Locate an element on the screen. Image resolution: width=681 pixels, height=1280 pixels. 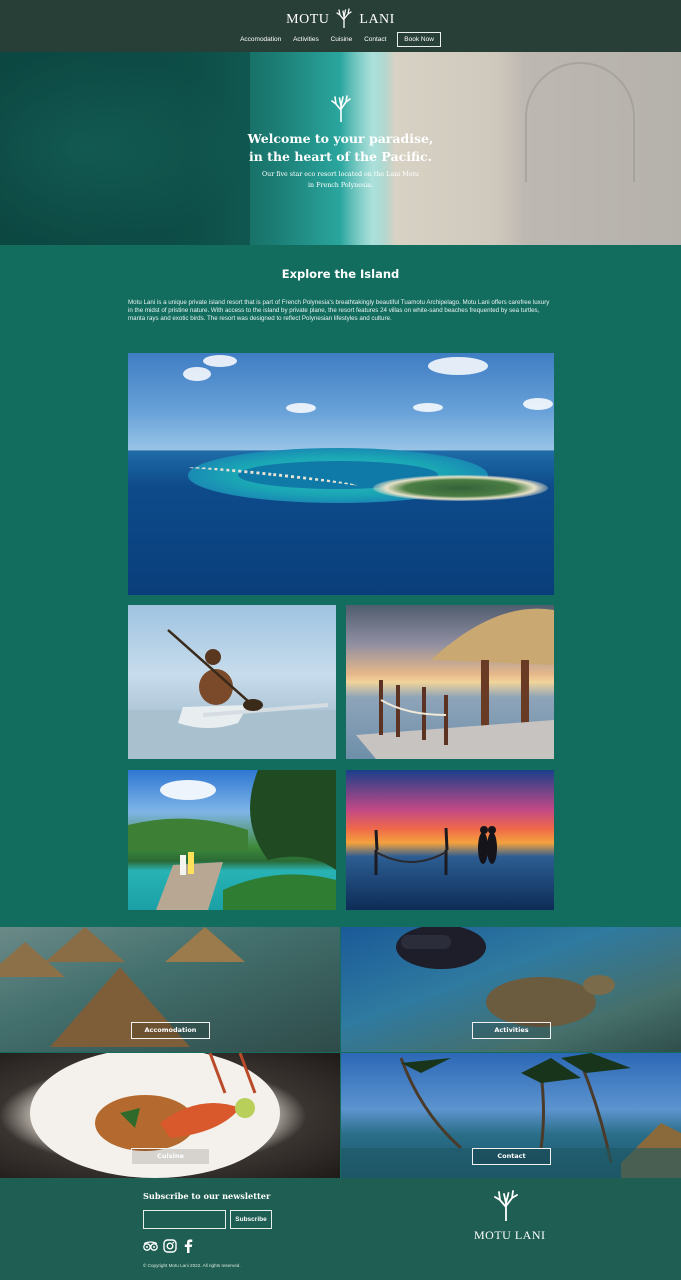
hero-title-line2: in the heart of the Pacific. is located at coordinates (340, 156).